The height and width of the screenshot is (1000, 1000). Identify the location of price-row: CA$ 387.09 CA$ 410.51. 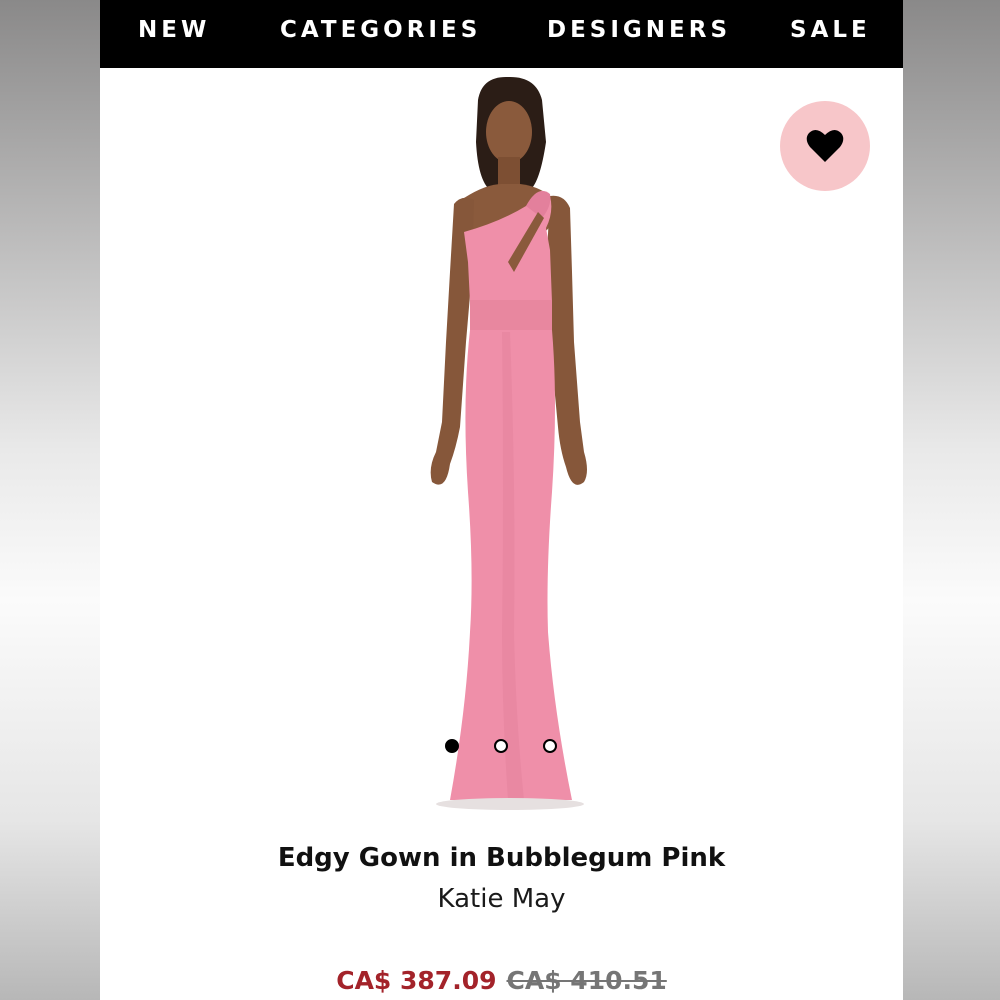
(501, 980).